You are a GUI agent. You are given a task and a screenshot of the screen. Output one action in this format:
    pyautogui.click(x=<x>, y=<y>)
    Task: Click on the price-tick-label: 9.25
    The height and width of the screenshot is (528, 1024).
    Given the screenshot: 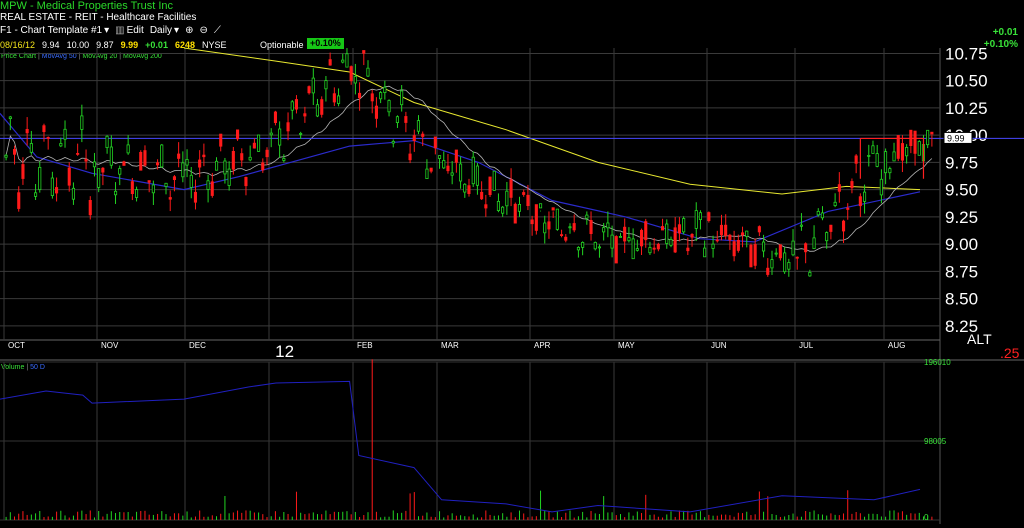 What is the action you would take?
    pyautogui.click(x=961, y=217)
    